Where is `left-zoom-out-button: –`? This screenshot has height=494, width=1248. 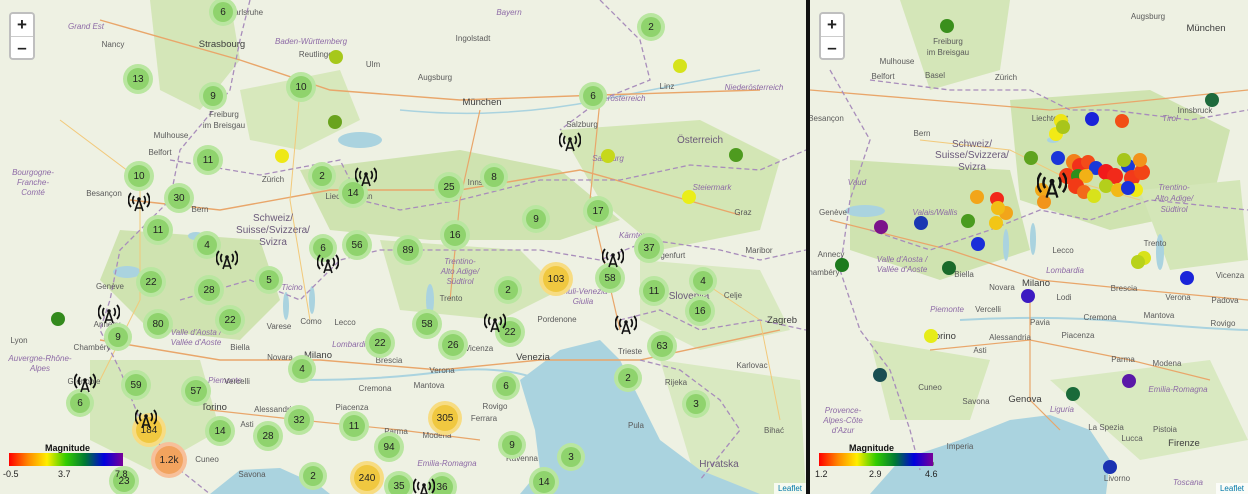
left-zoom-out-button: – is located at coordinates (22, 47).